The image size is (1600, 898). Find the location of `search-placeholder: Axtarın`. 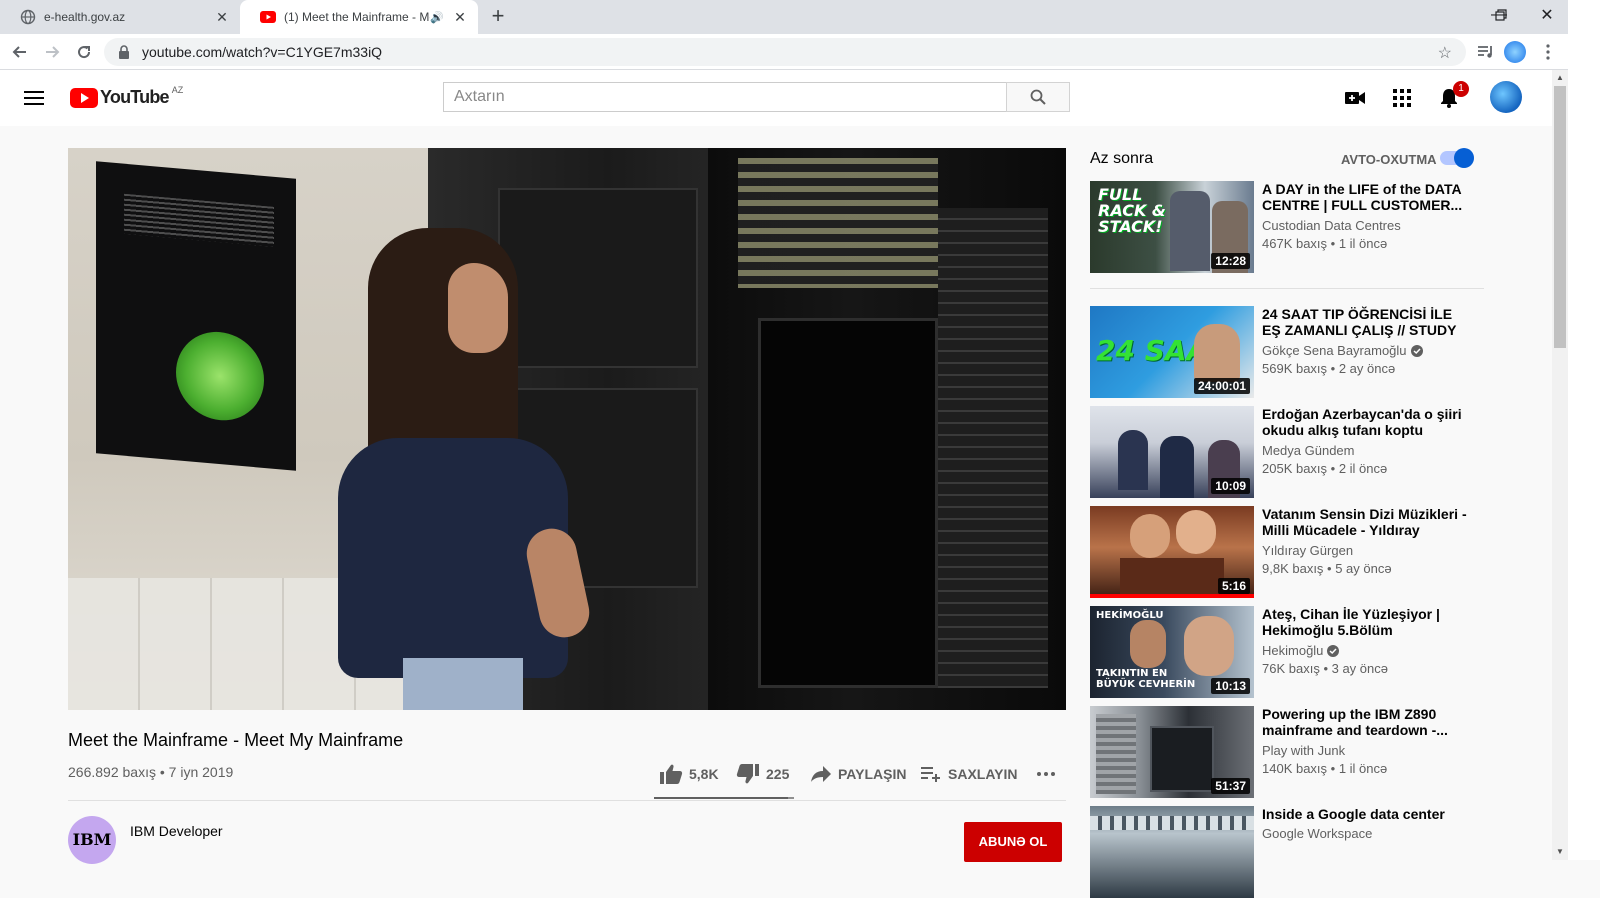

search-placeholder: Axtarın is located at coordinates (479, 96).